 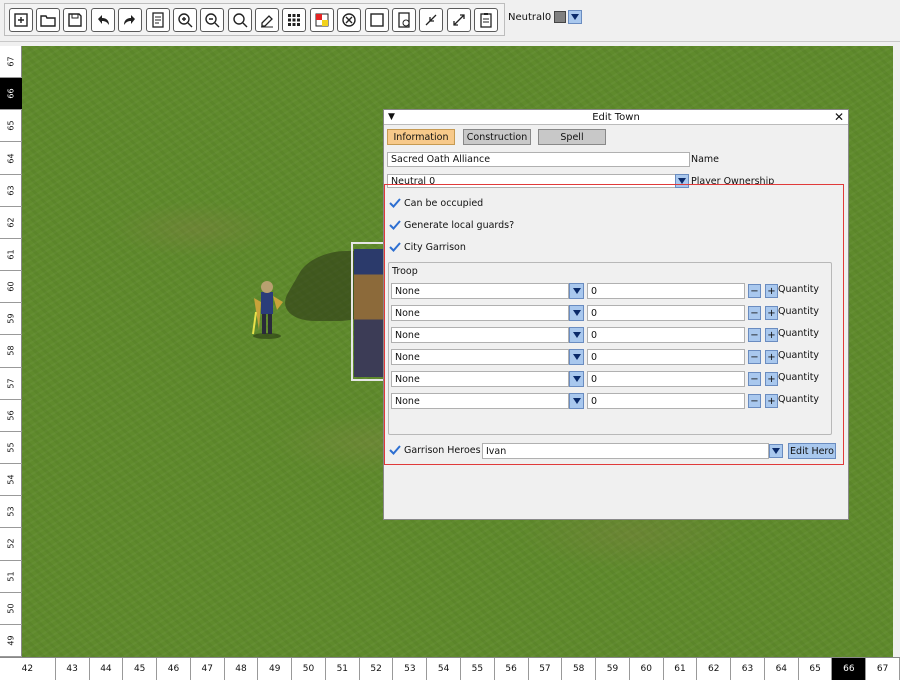 What do you see at coordinates (616, 117) in the screenshot?
I see `dialog-titlebar: ▼ Edit Town ✕` at bounding box center [616, 117].